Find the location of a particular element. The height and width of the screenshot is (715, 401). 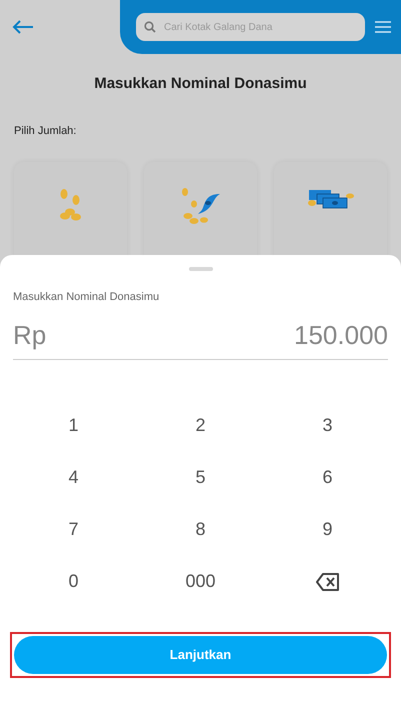

keypad-key: 000 is located at coordinates (200, 582).